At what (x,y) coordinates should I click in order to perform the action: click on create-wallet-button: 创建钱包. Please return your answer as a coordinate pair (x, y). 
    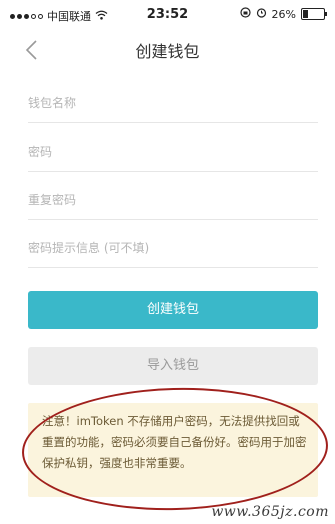
    Looking at the image, I should click on (173, 310).